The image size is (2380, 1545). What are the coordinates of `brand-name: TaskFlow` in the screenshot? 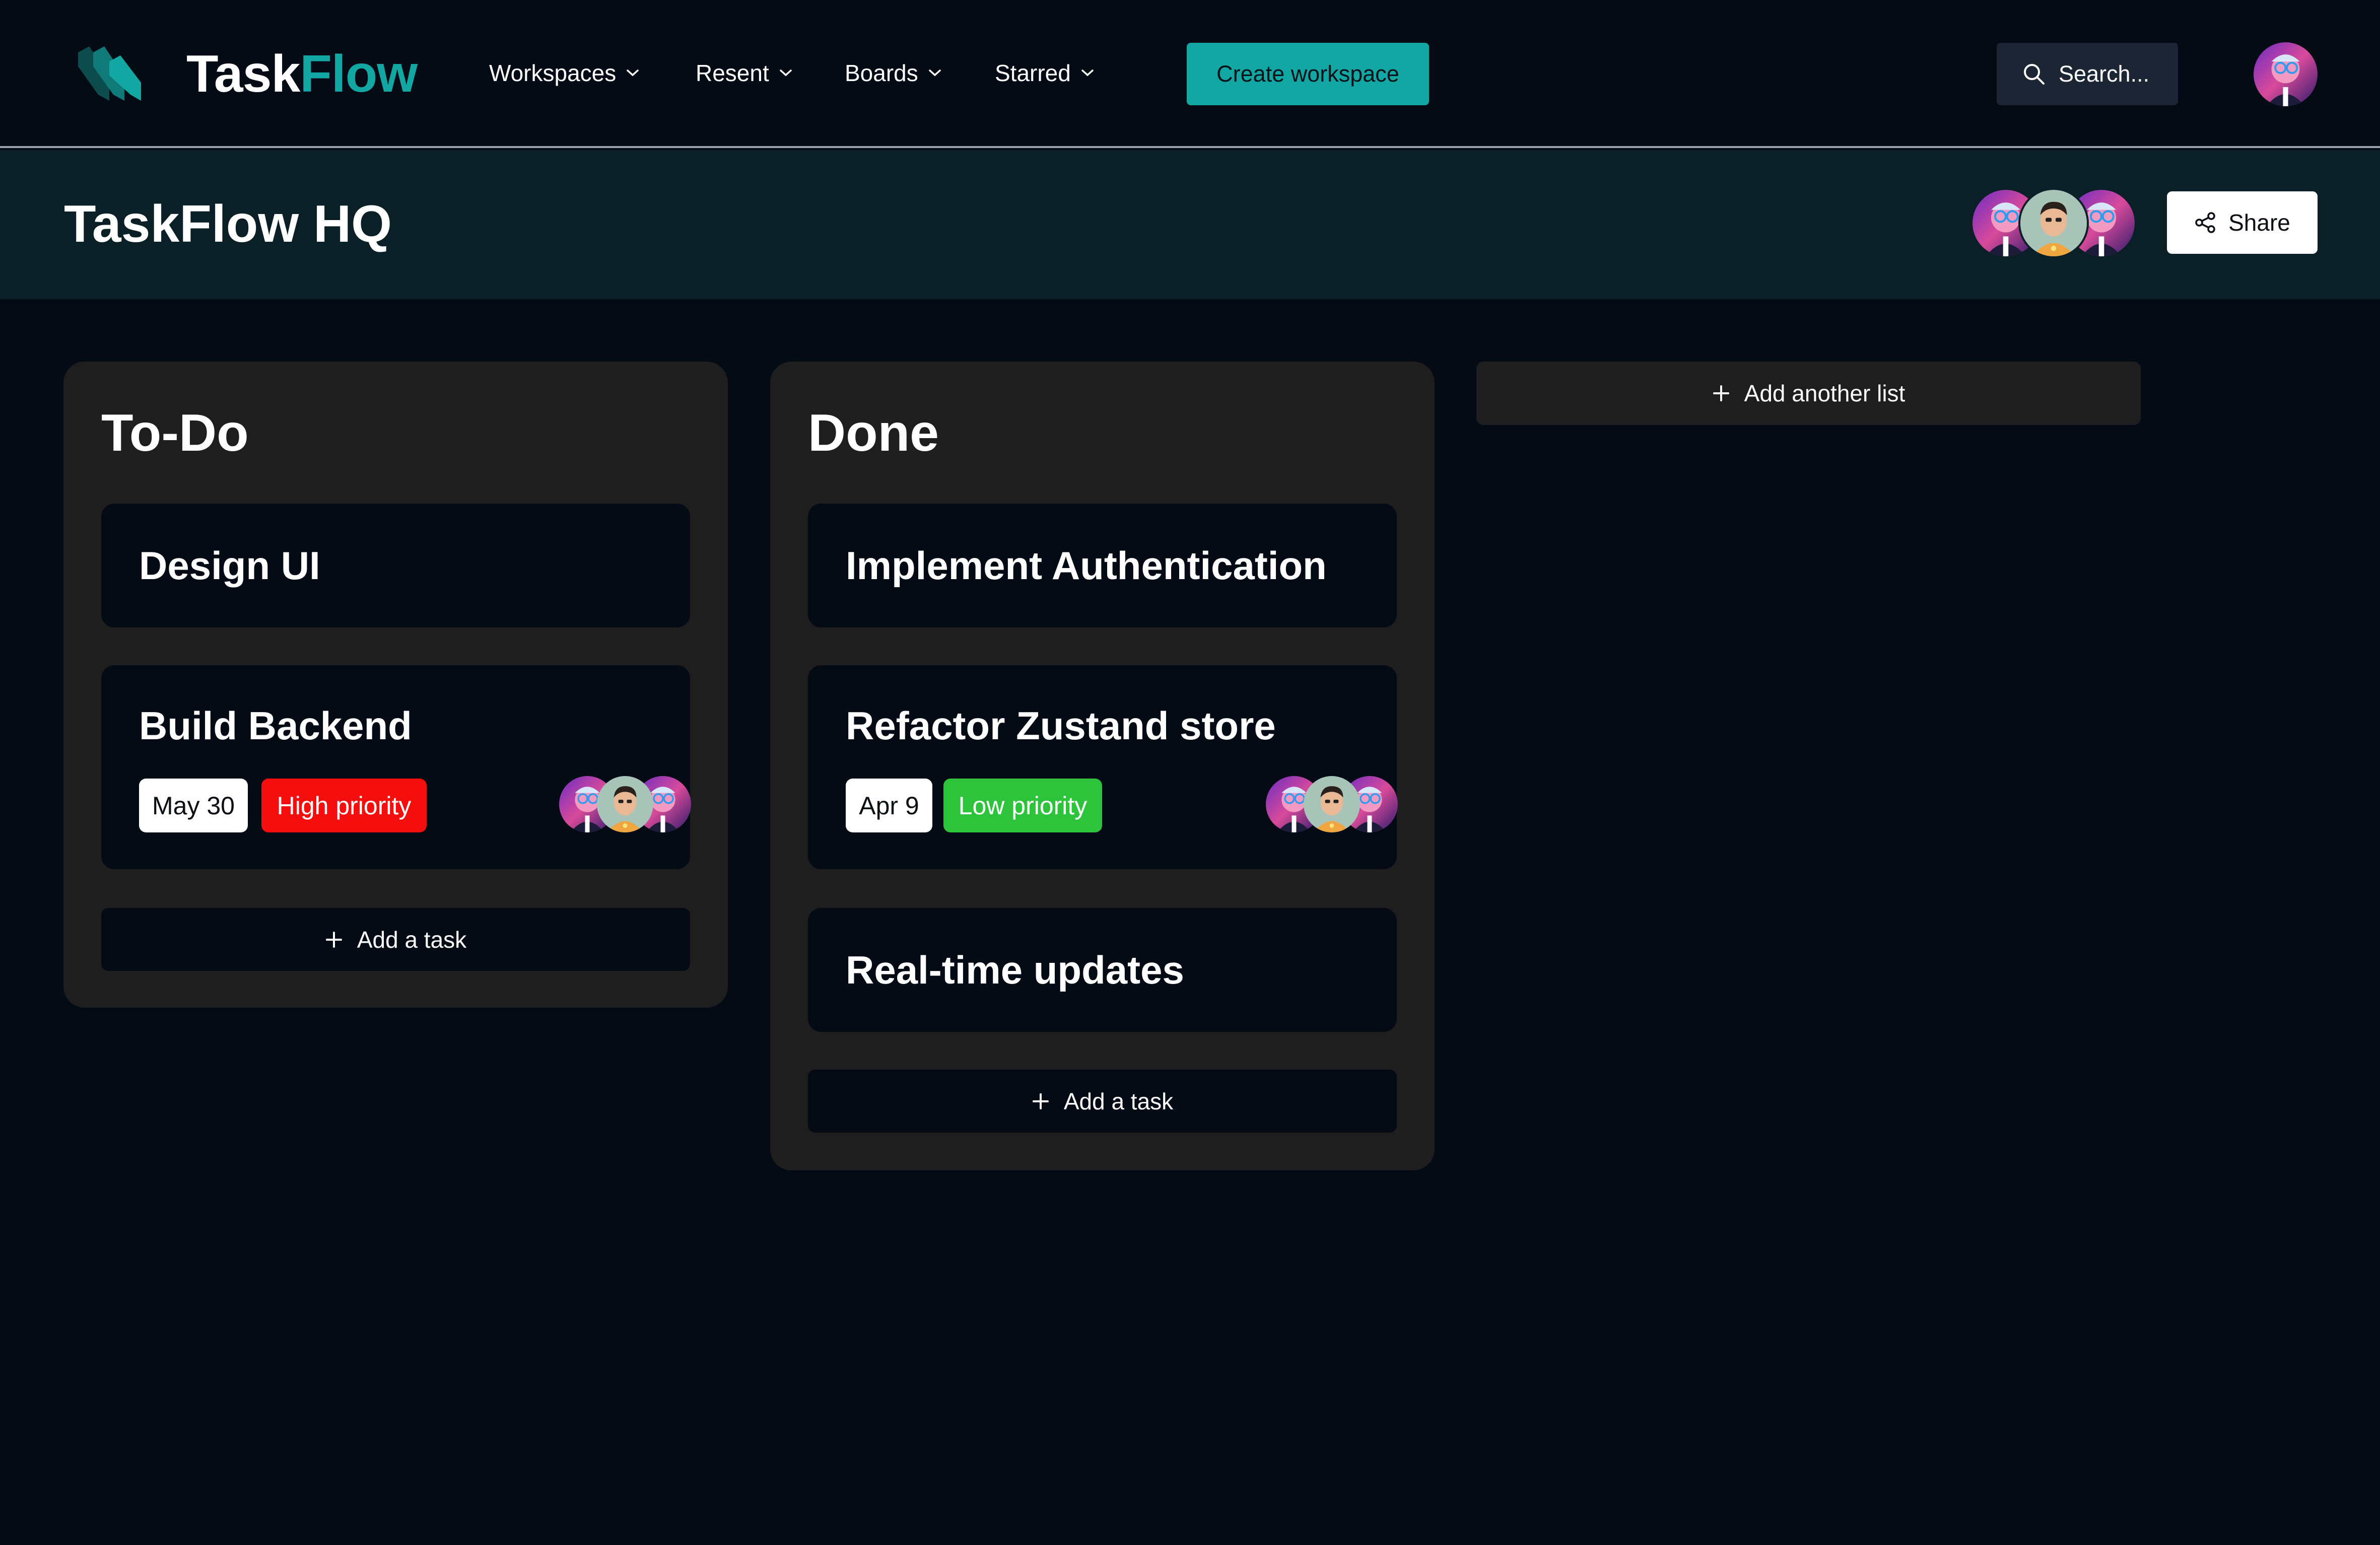 It's located at (302, 74).